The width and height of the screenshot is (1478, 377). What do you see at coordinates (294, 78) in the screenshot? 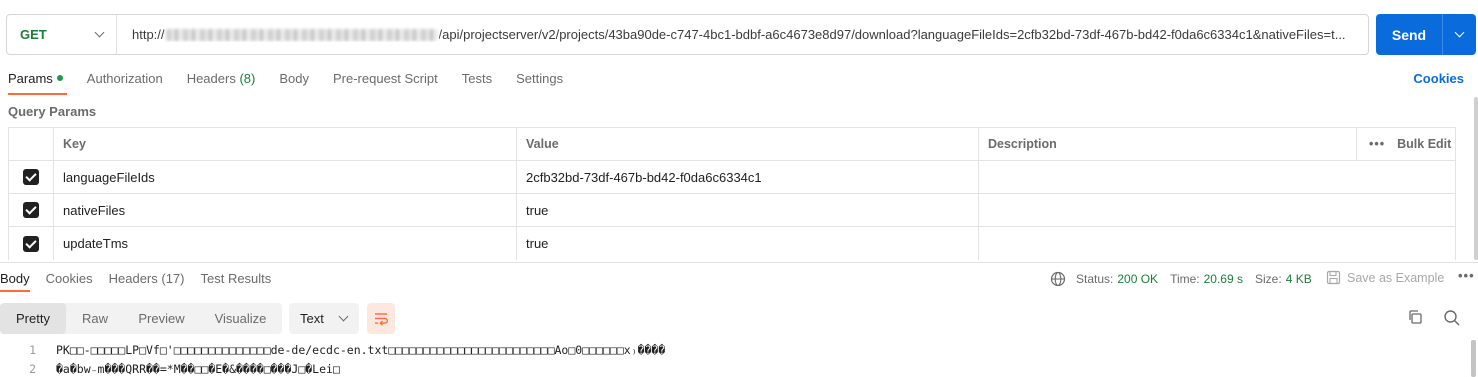
I see `tab-label: Body` at bounding box center [294, 78].